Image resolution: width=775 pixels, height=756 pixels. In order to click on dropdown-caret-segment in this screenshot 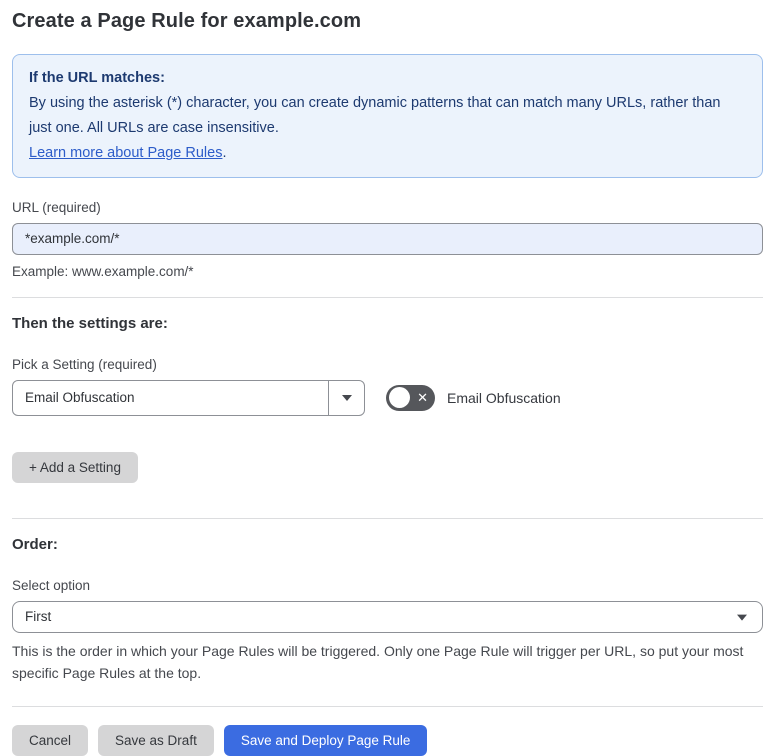, I will do `click(346, 397)`.